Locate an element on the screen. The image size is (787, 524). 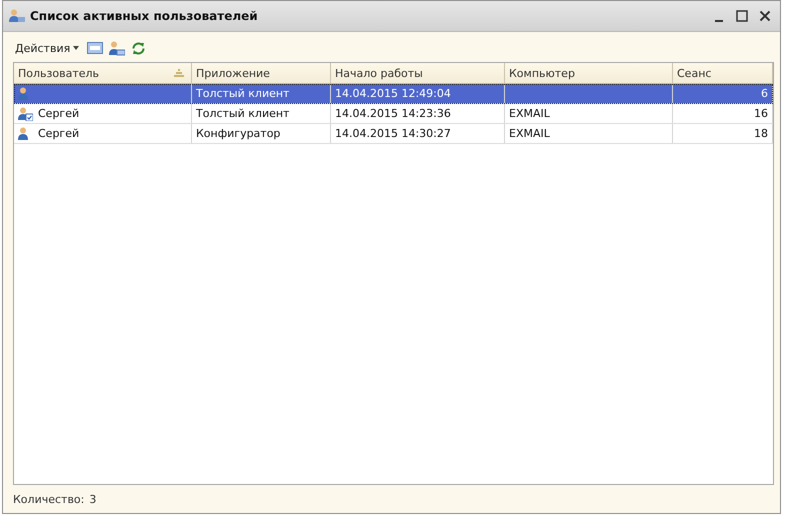
table-row: Толстый клиент 14.04.2015 12:49:04 6 is located at coordinates (393, 94).